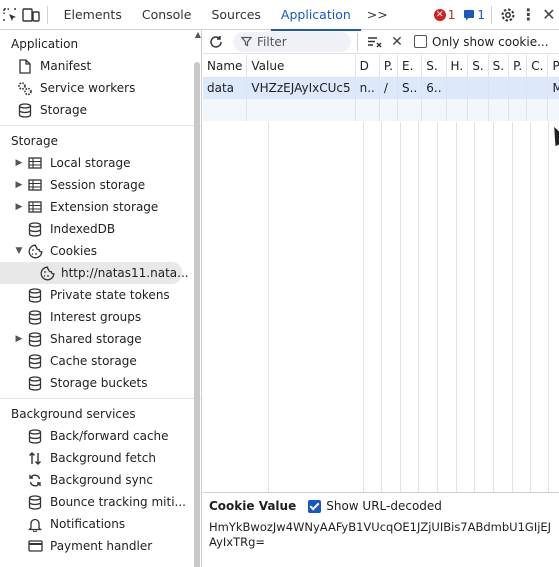 The image size is (559, 567). What do you see at coordinates (34, 141) in the screenshot?
I see `section-storage-title: Storage` at bounding box center [34, 141].